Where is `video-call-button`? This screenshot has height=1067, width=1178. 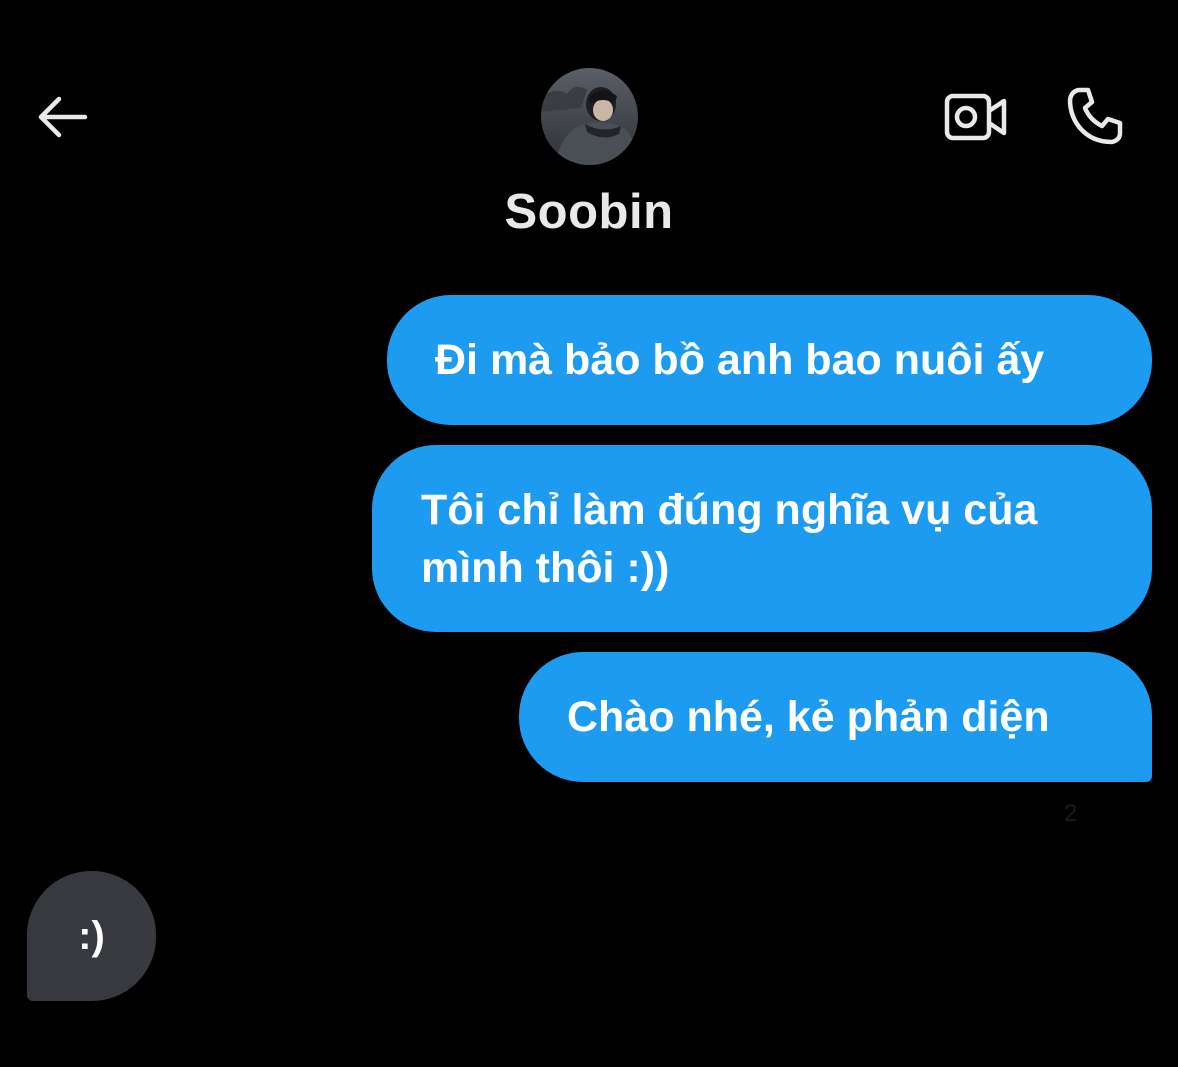 video-call-button is located at coordinates (976, 117).